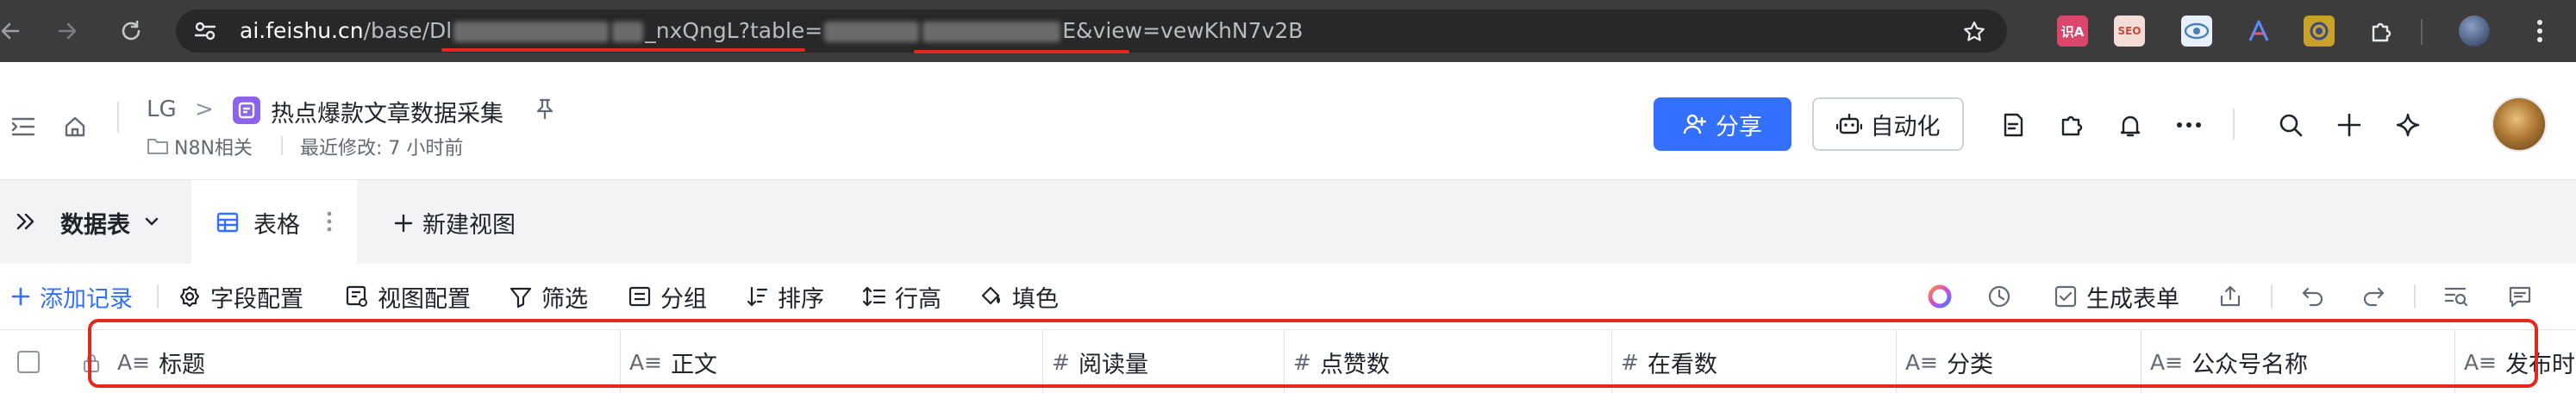  Describe the element at coordinates (26, 221) in the screenshot. I see `double-chevron-right-icon` at that location.